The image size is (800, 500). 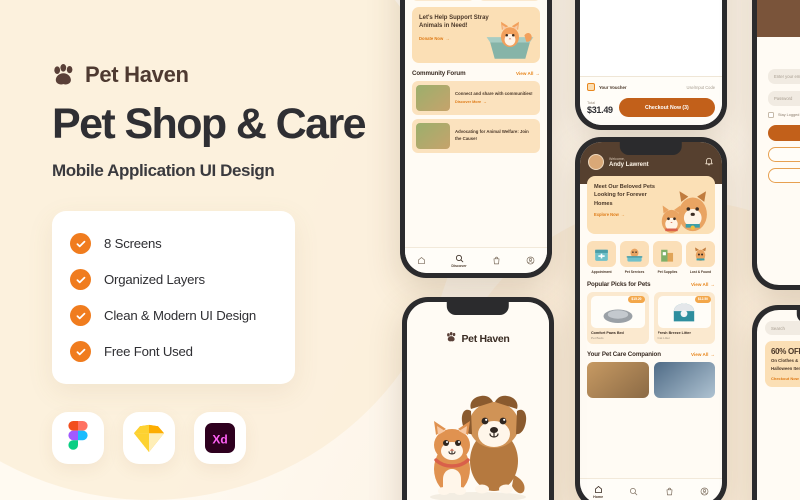 I want to click on bottom-tab-bar: Home, so click(x=651, y=489).